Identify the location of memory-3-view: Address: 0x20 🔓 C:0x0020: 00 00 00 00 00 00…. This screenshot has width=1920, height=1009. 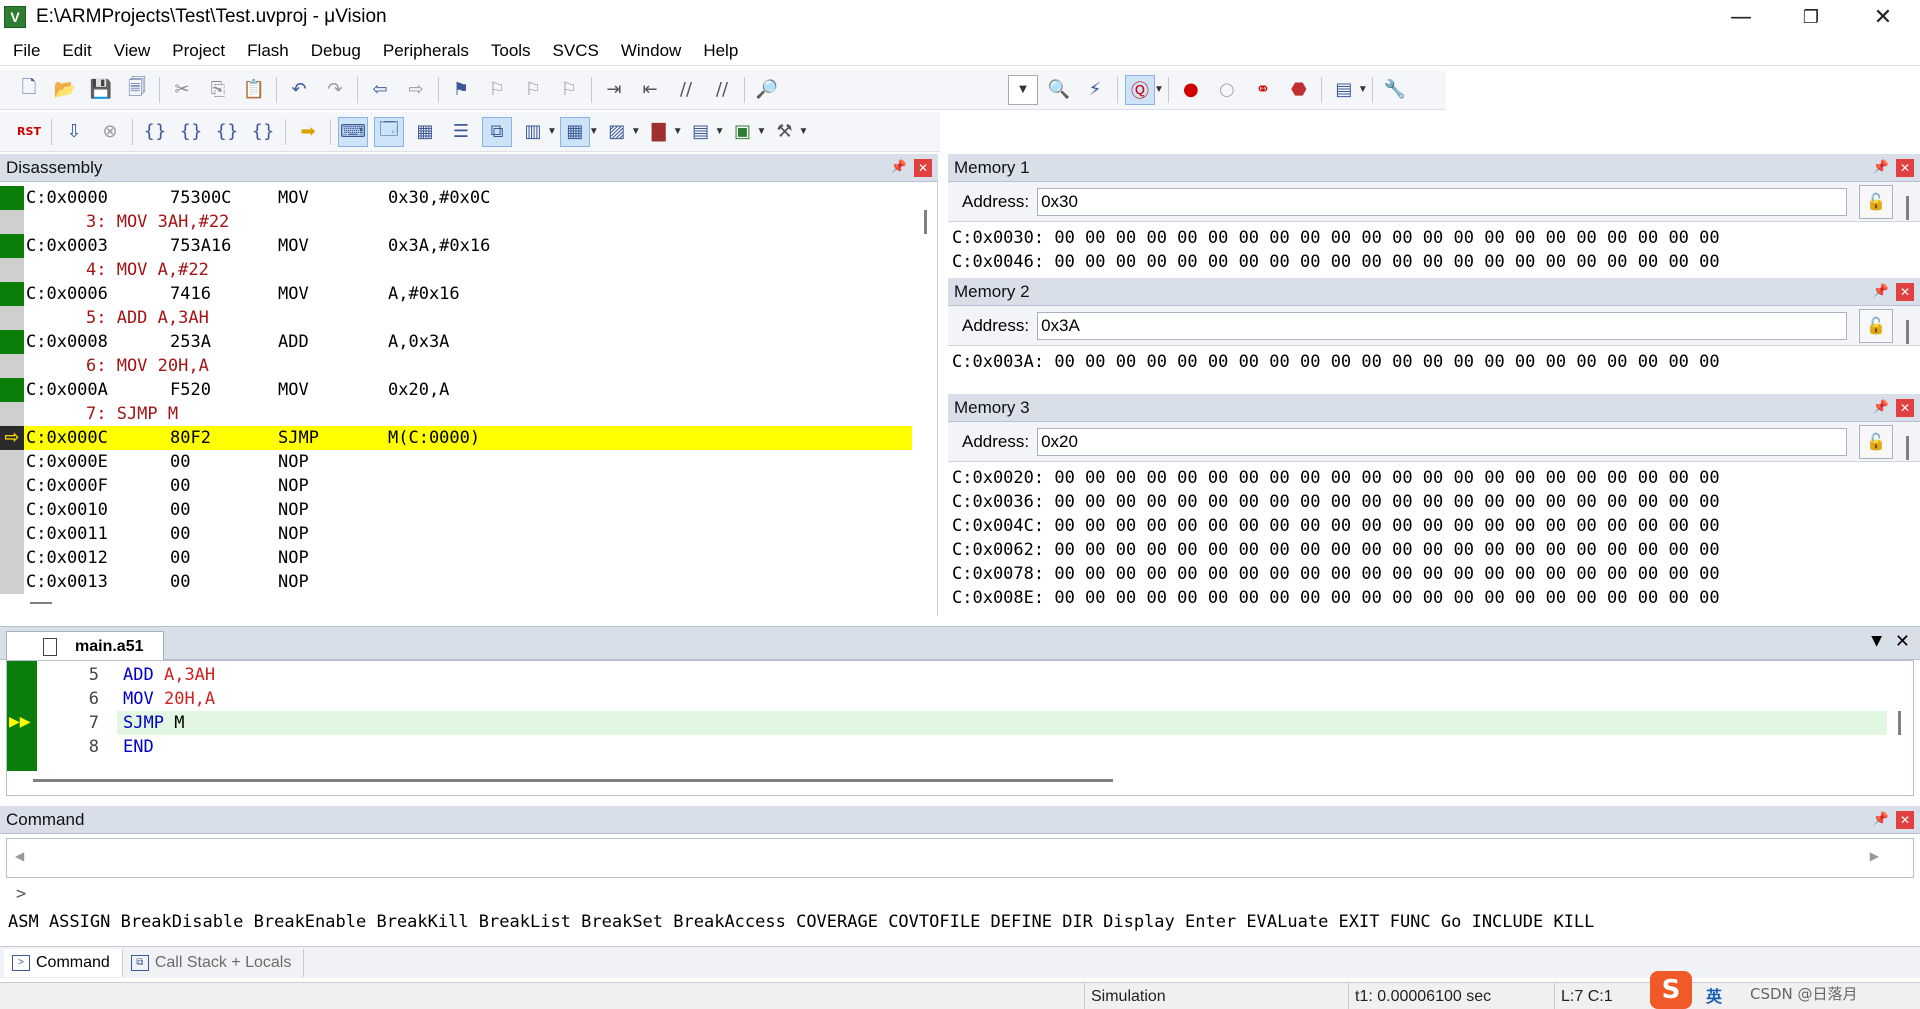
(1434, 533).